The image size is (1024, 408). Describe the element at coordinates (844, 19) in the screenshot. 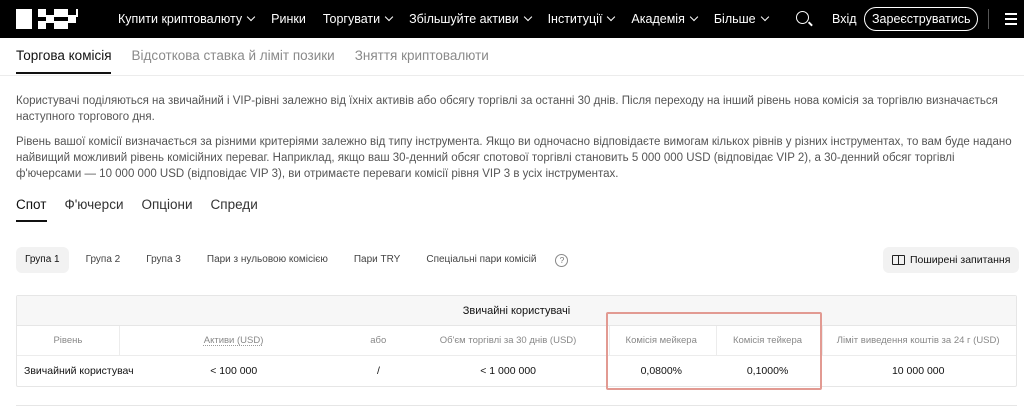

I see `login-link: Вхід` at that location.